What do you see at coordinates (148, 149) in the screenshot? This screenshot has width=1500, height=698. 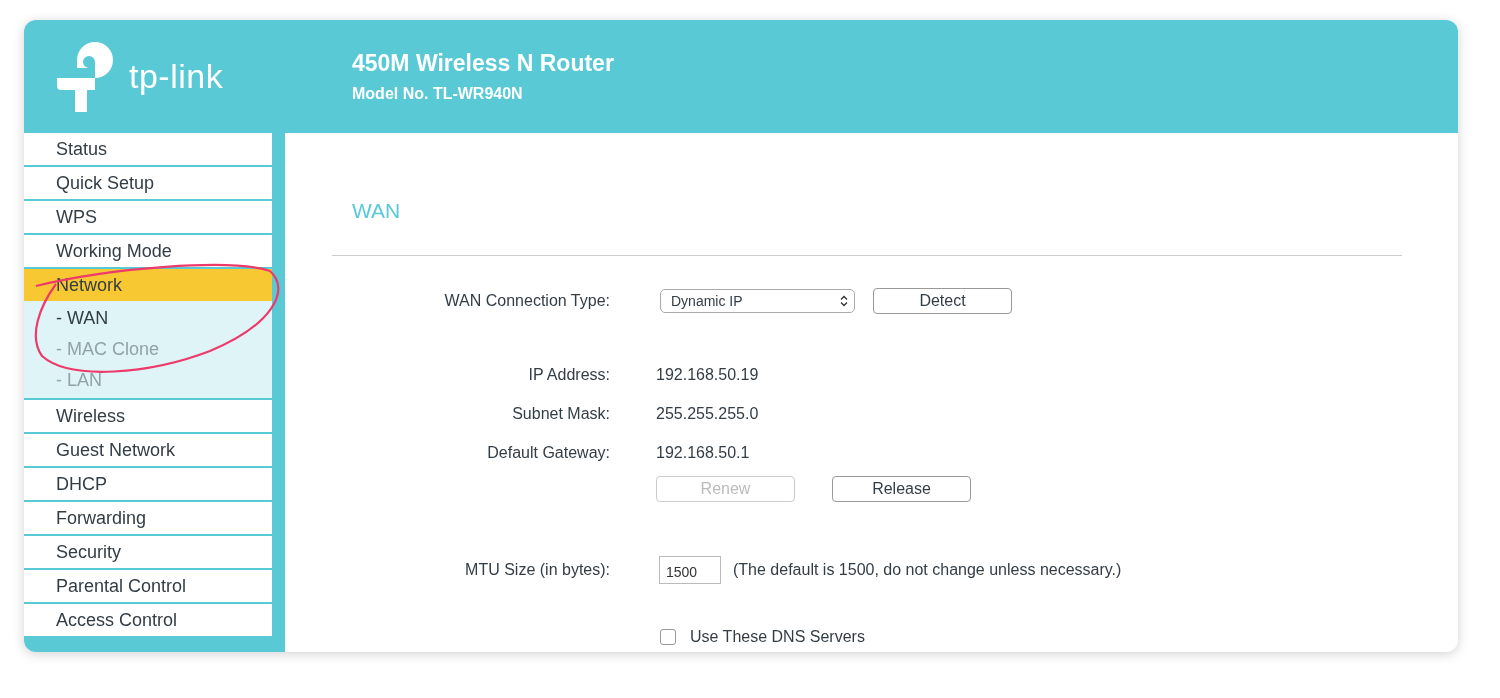 I see `sidebar-item: Status` at bounding box center [148, 149].